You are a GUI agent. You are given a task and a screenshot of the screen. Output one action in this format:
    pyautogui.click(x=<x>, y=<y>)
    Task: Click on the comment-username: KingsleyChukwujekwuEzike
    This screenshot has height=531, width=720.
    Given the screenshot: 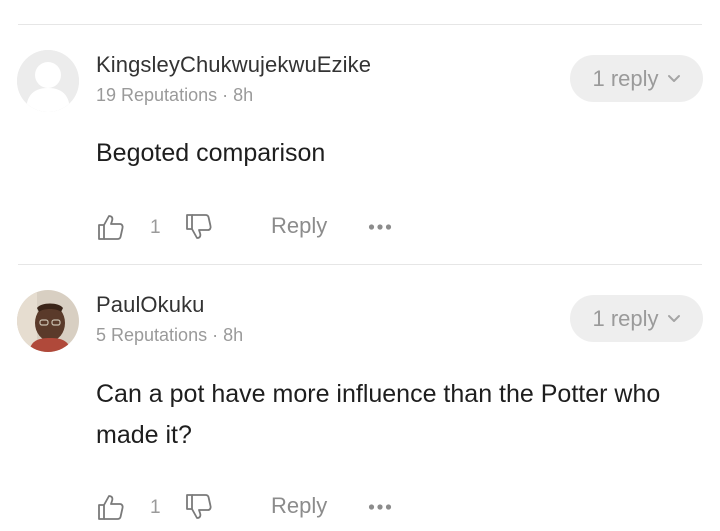 What is the action you would take?
    pyautogui.click(x=233, y=65)
    